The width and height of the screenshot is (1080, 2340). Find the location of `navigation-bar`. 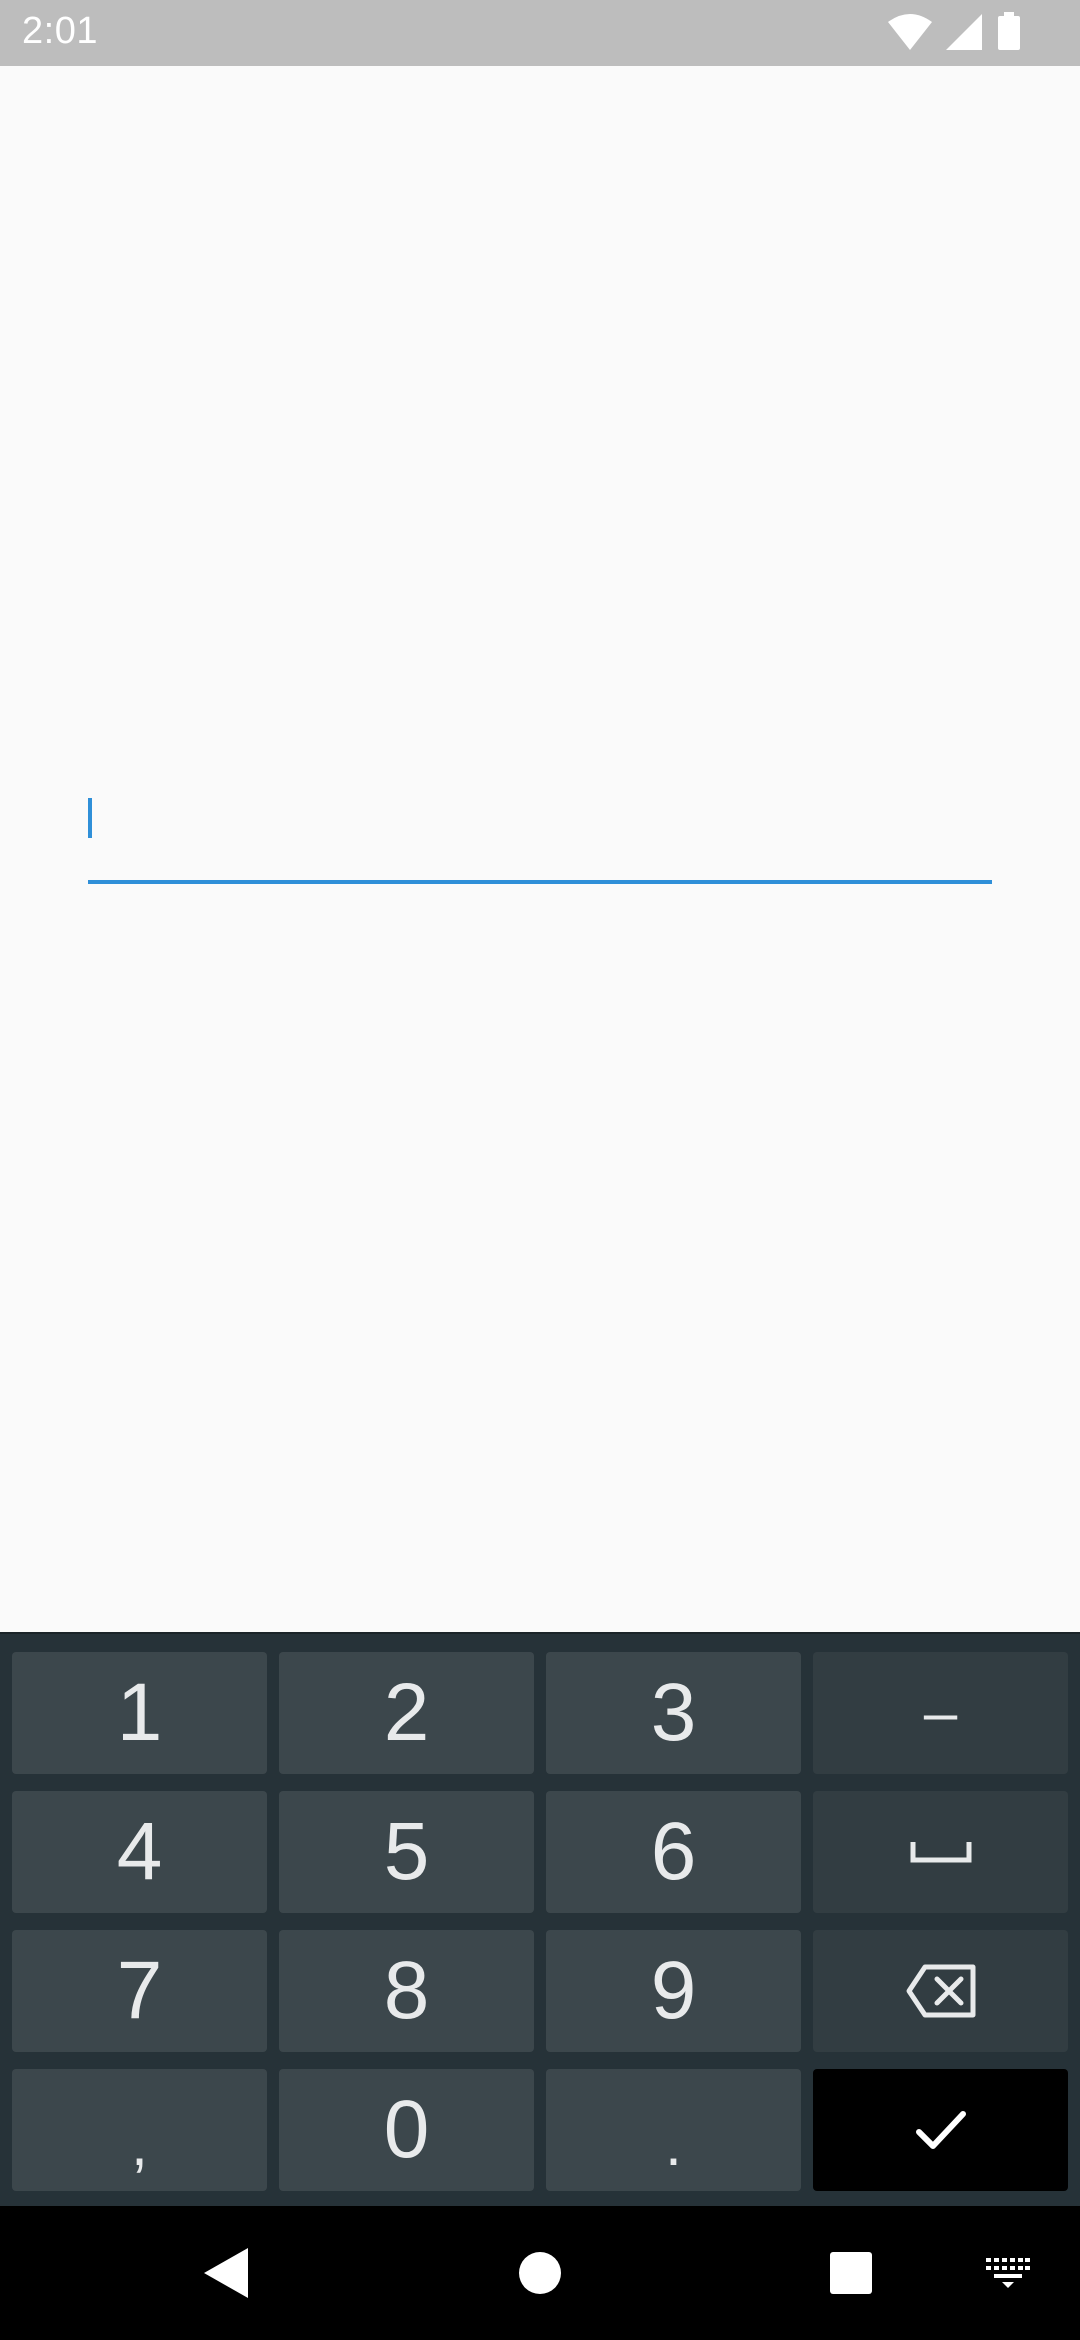

navigation-bar is located at coordinates (540, 2273).